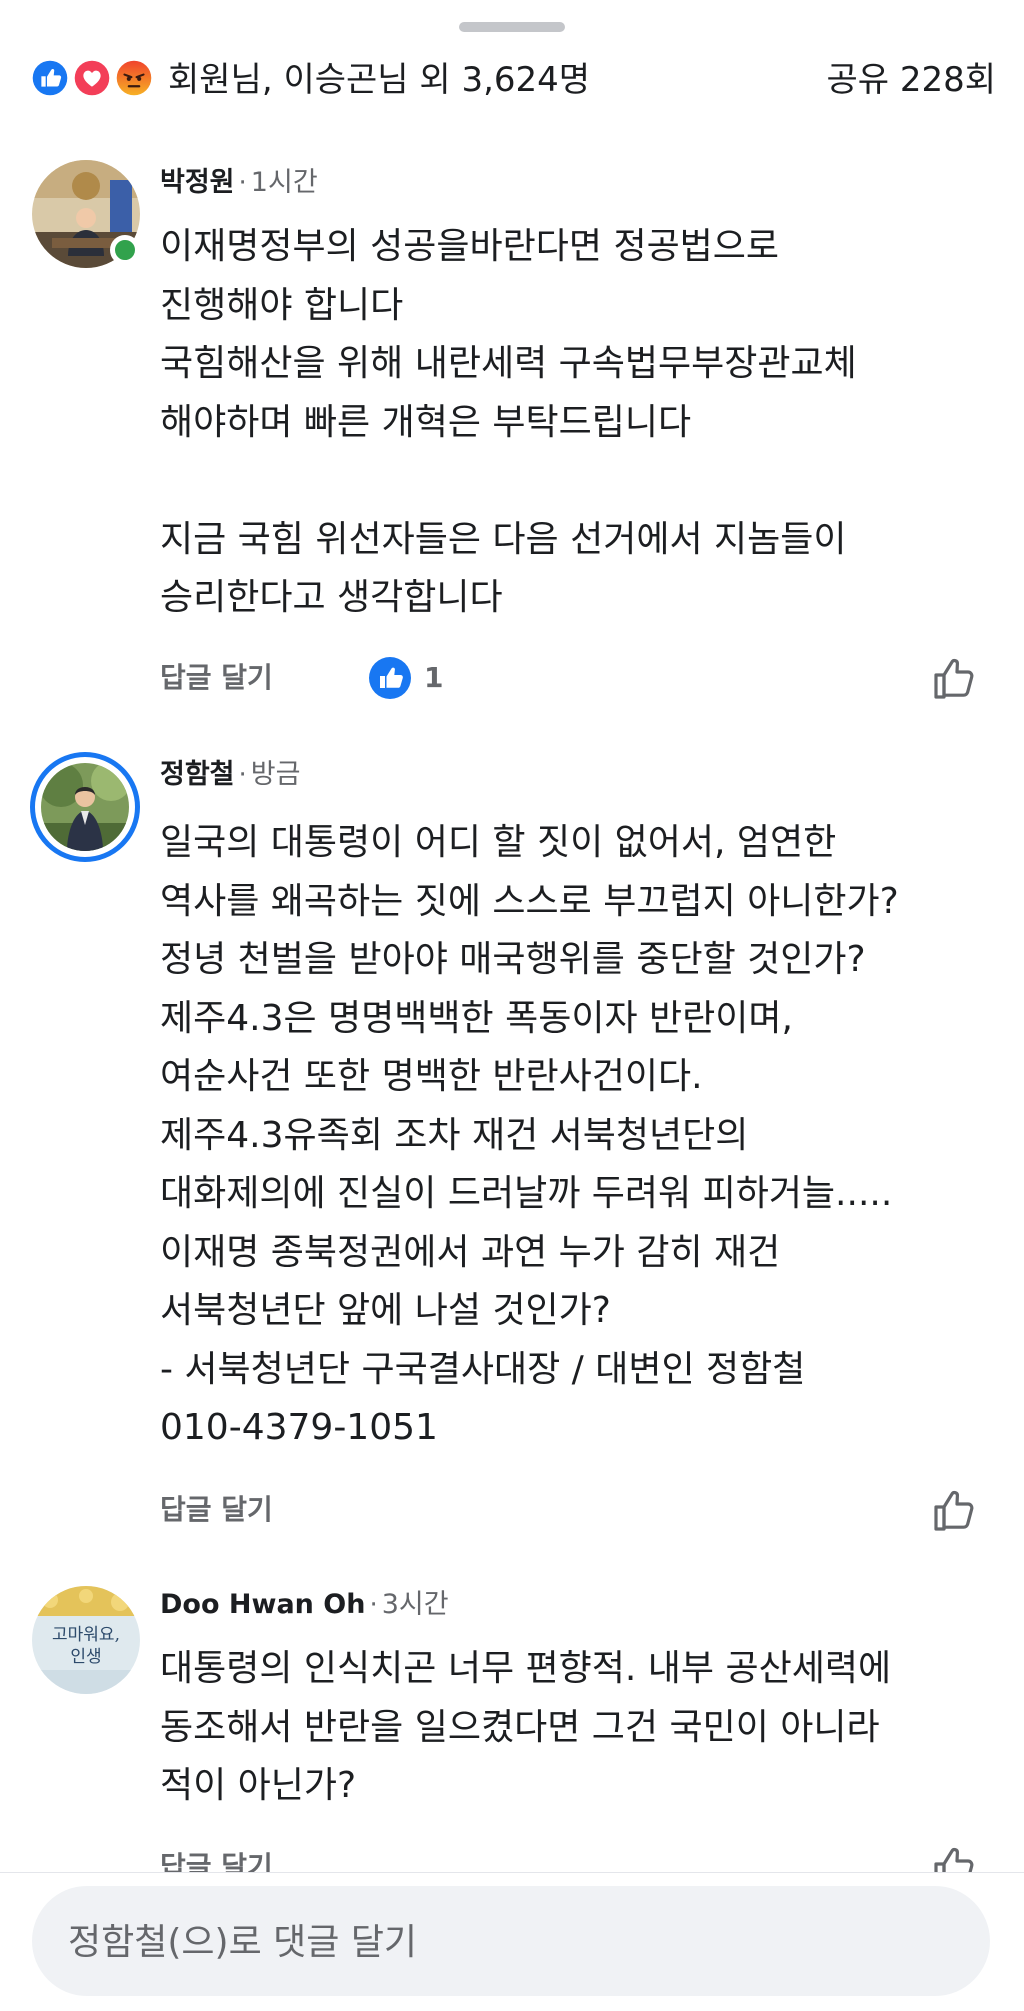  I want to click on comment-input, so click(513, 1942).